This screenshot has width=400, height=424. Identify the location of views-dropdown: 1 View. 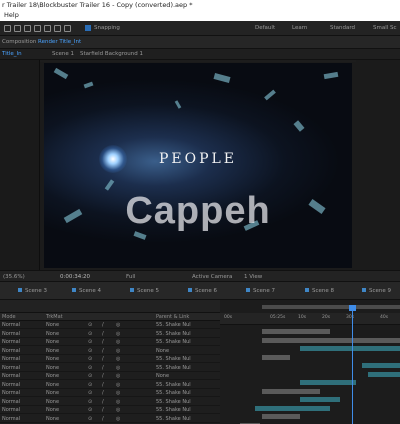
(253, 277).